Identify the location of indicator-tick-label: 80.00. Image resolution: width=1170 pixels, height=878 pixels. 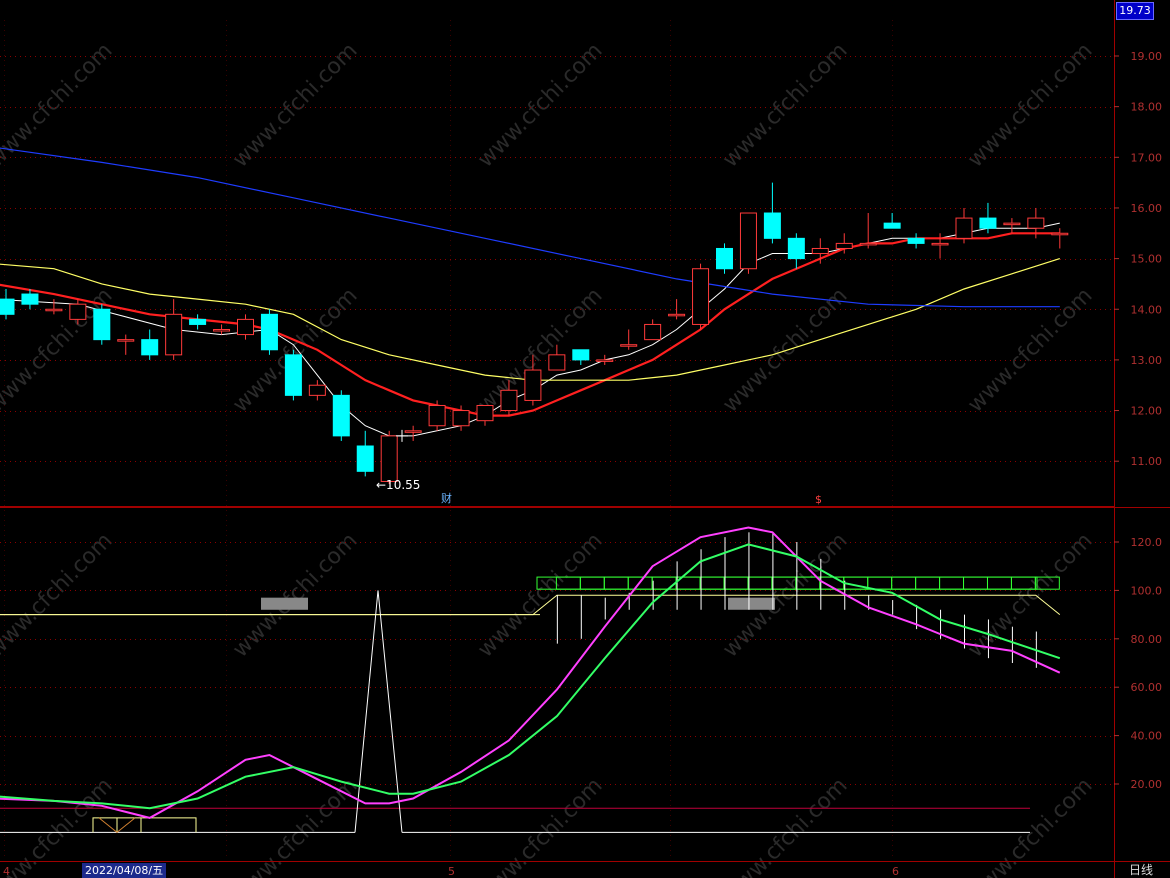
(1147, 639).